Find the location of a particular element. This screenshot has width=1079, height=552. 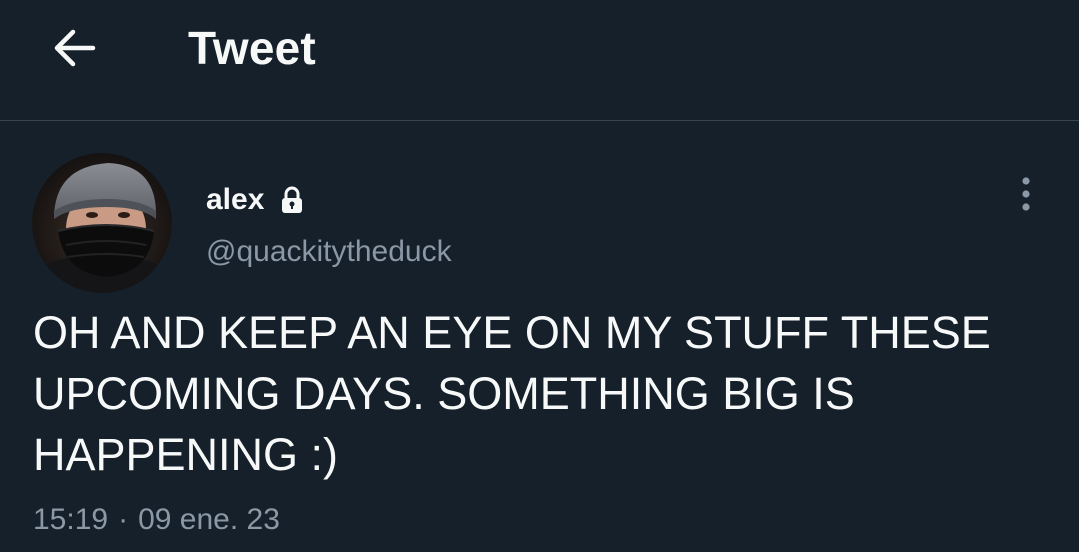

back-button is located at coordinates (74, 48).